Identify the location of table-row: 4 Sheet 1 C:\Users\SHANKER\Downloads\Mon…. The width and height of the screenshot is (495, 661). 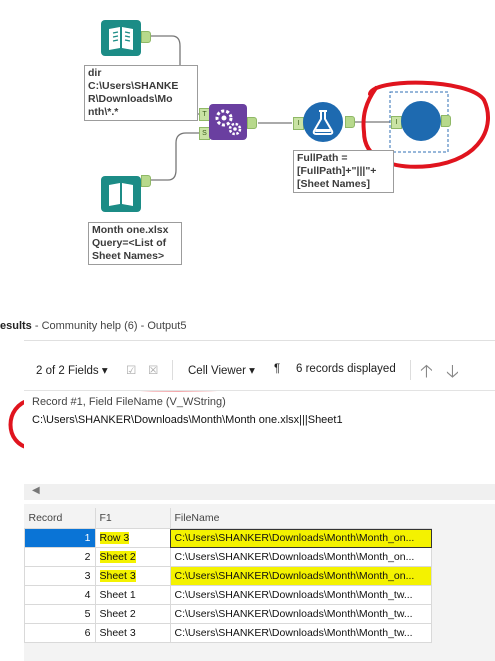
(228, 595).